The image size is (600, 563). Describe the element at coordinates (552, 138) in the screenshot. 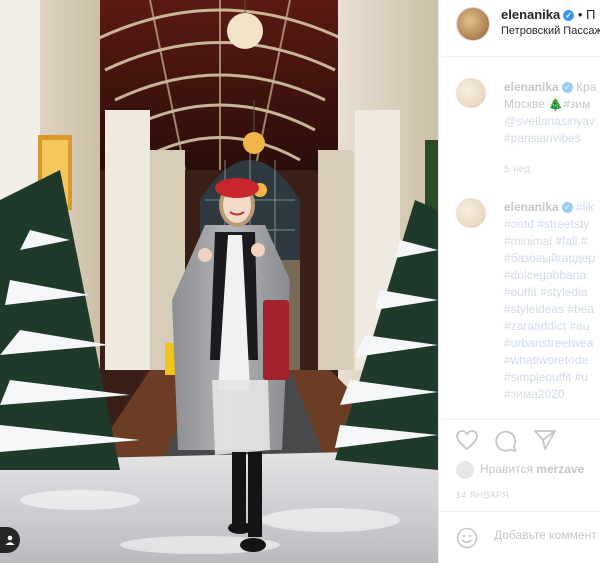

I see `comment-hashtag: #parisianvibes` at that location.